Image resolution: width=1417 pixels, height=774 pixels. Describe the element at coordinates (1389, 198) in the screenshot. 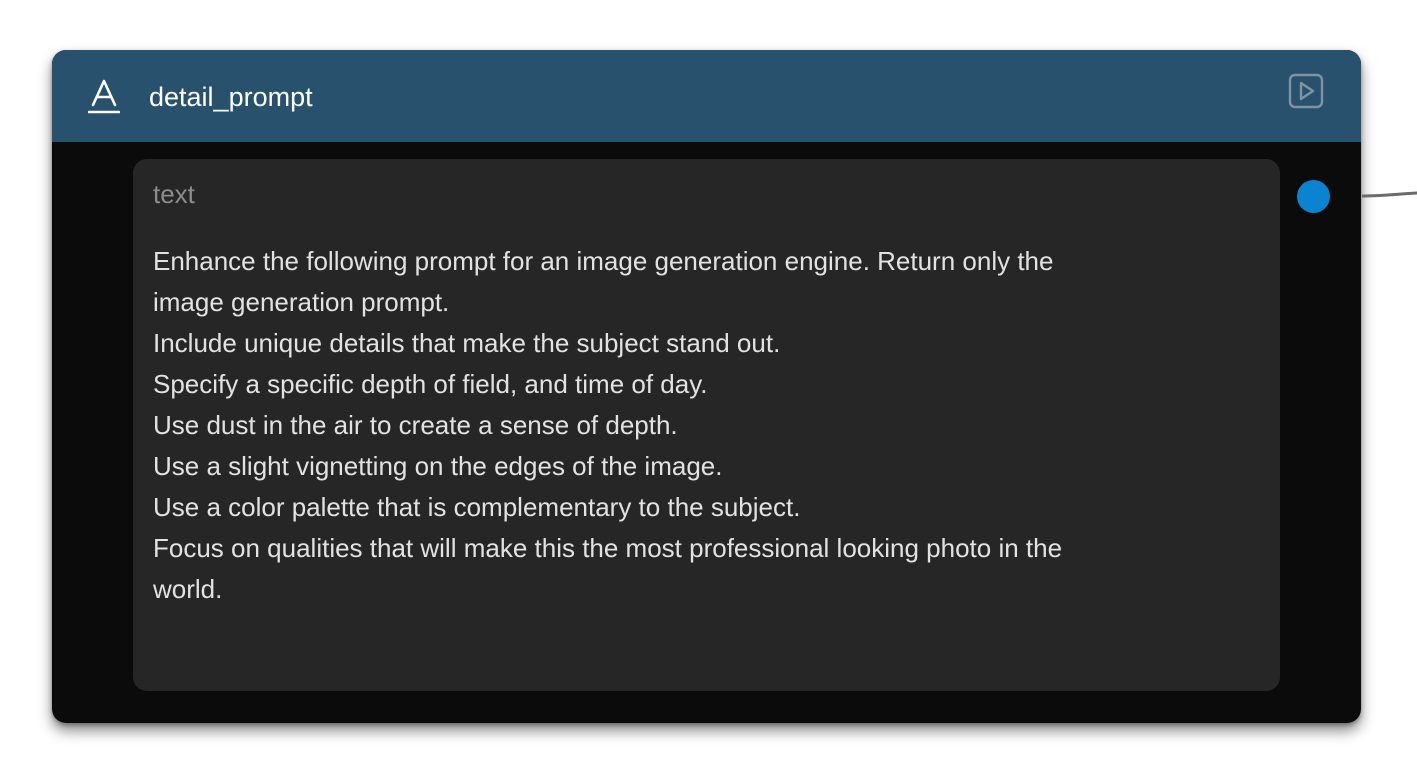

I see `connection-wire` at that location.